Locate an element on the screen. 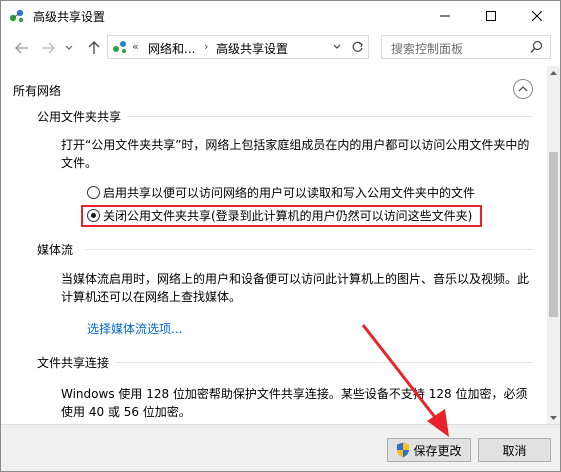 This screenshot has height=472, width=561. caret-up-icon is located at coordinates (553, 72).